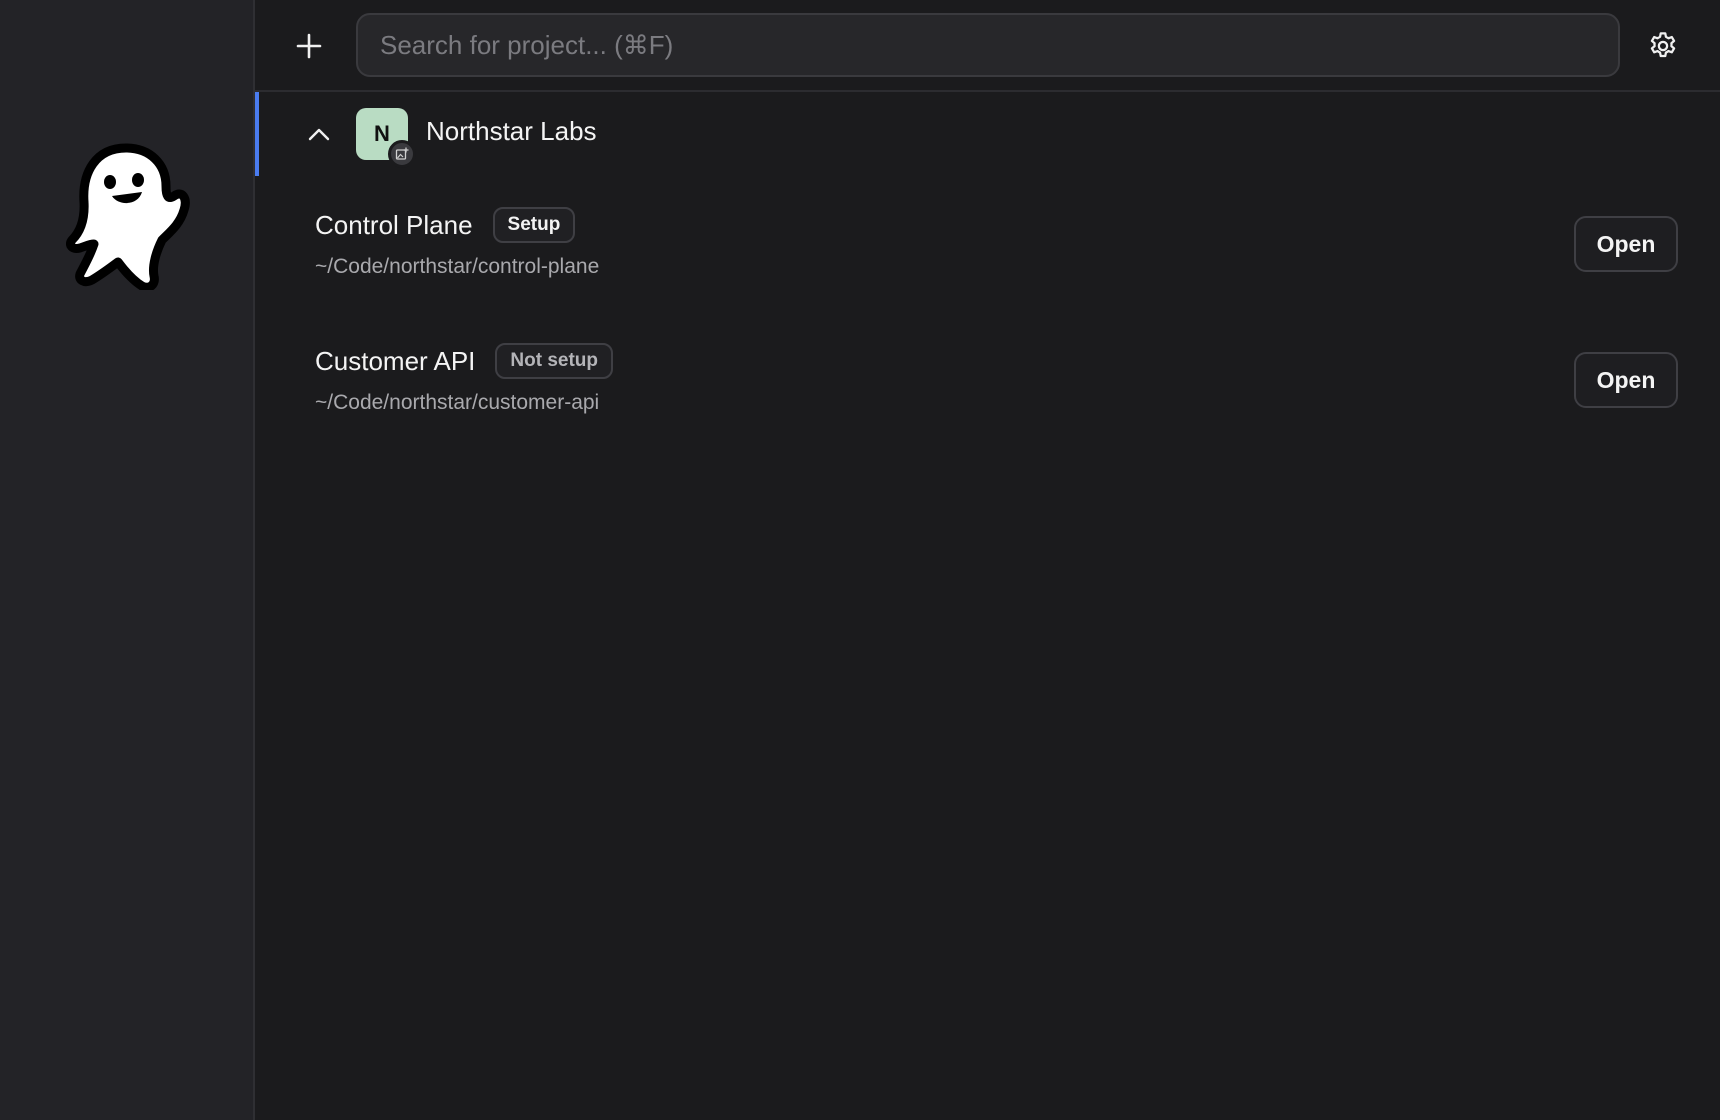 This screenshot has width=1720, height=1120. Describe the element at coordinates (127, 560) in the screenshot. I see `sidebar` at that location.